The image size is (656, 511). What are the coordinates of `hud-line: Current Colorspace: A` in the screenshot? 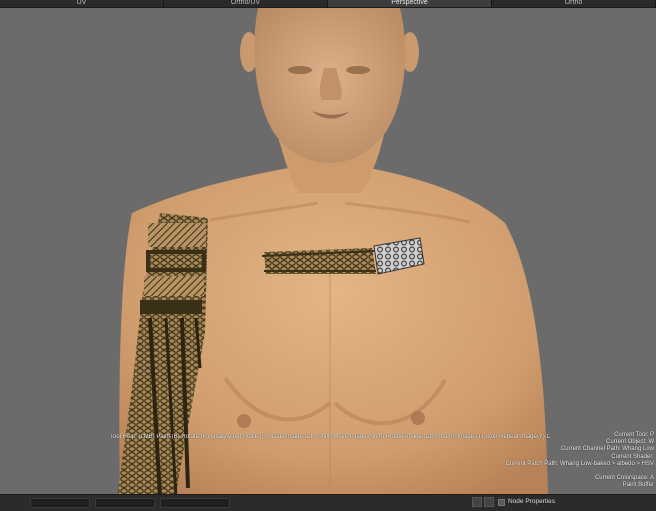 It's located at (624, 478).